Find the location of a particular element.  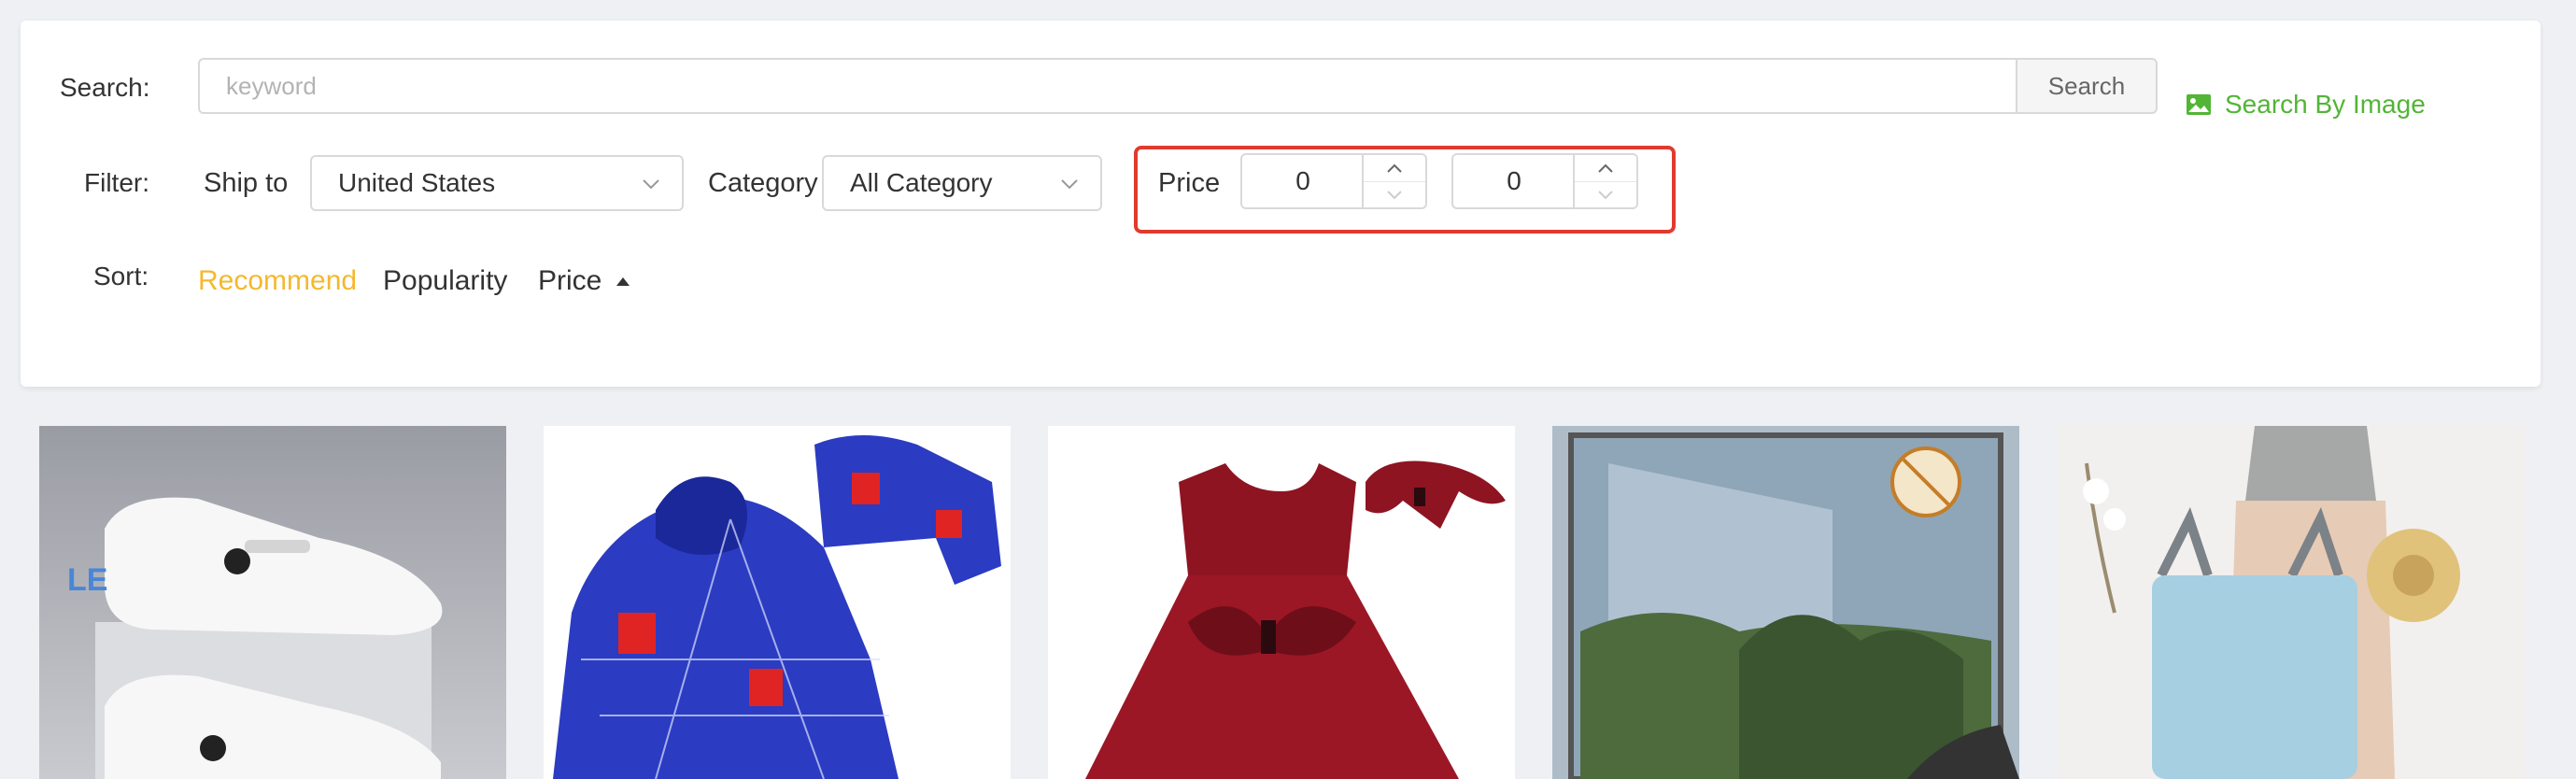

product-card-white-clogs: LE is located at coordinates (272, 602).